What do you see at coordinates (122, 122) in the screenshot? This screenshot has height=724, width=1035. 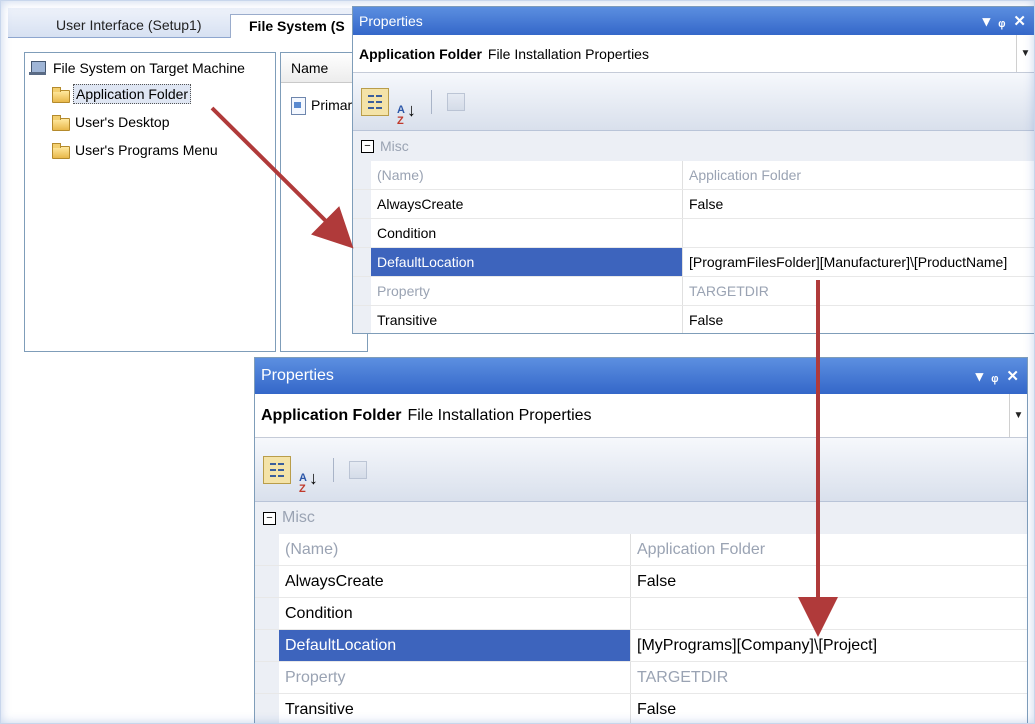 I see `tree-item-label: User's Desktop` at bounding box center [122, 122].